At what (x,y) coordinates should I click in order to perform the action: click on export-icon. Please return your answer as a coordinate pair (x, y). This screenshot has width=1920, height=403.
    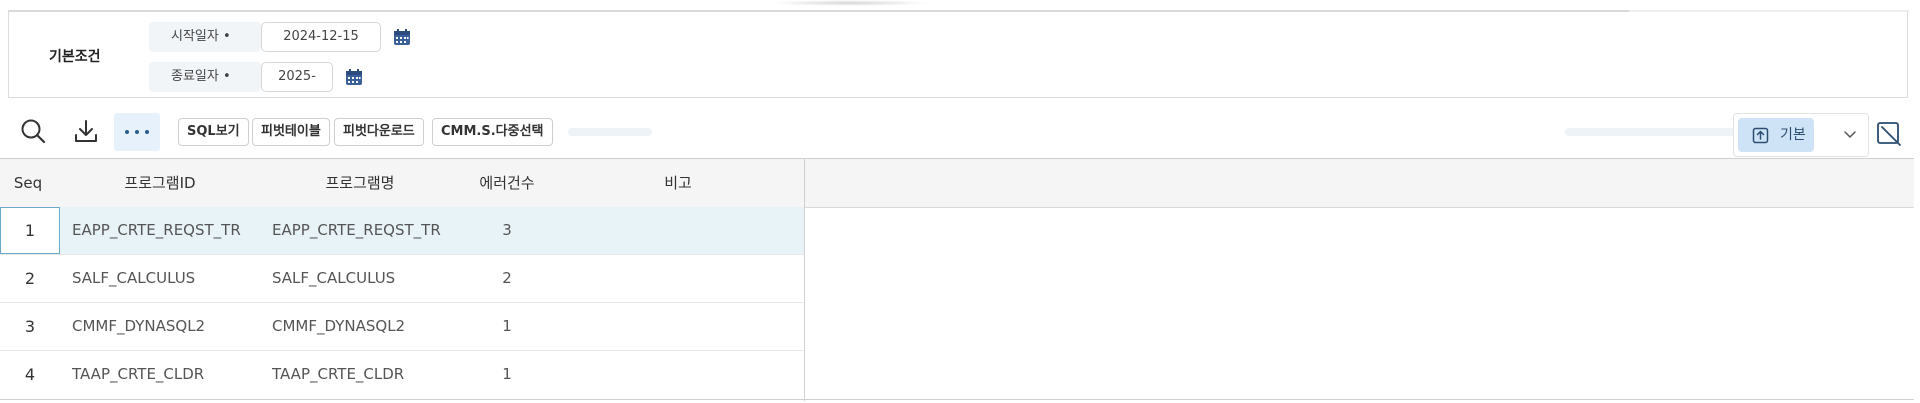
    Looking at the image, I should click on (1760, 135).